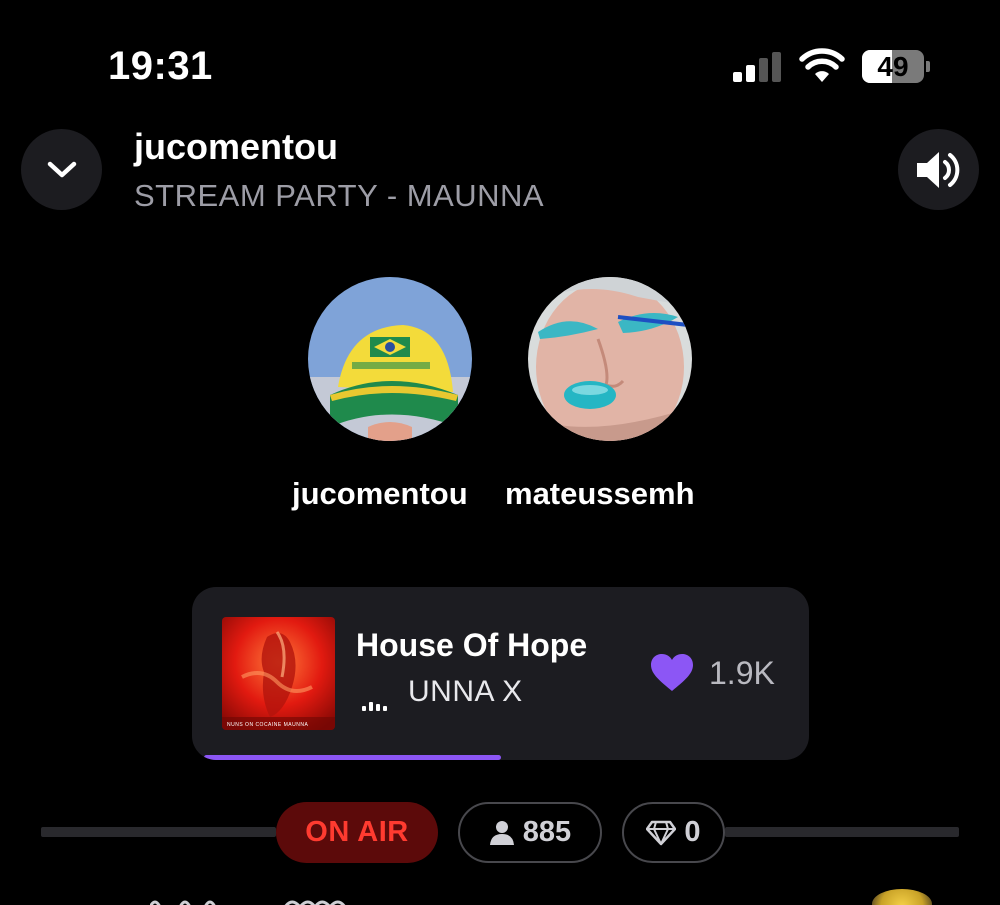  What do you see at coordinates (500, 896) in the screenshot?
I see `chat-message-partial` at bounding box center [500, 896].